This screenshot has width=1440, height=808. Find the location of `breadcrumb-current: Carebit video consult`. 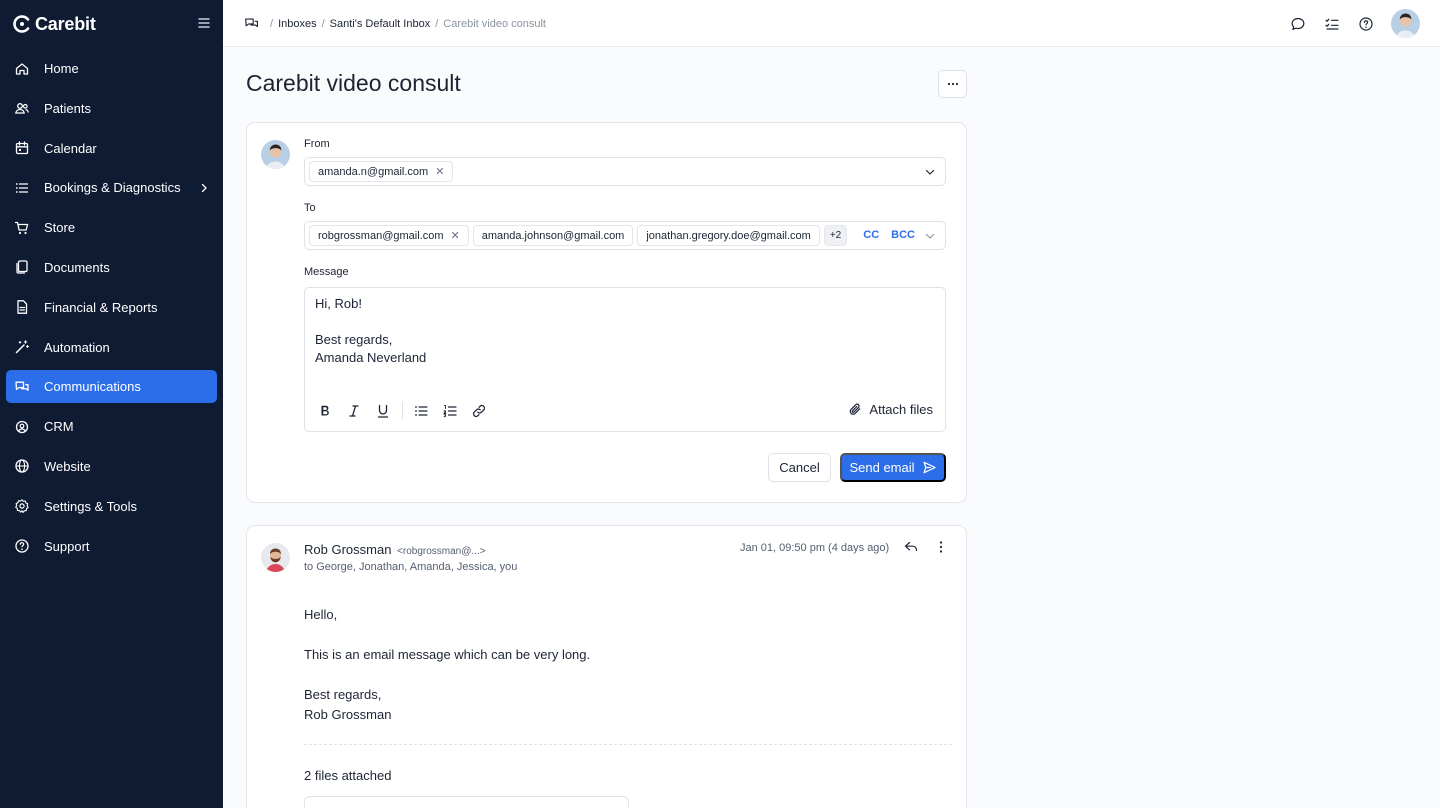

breadcrumb-current: Carebit video consult is located at coordinates (494, 23).